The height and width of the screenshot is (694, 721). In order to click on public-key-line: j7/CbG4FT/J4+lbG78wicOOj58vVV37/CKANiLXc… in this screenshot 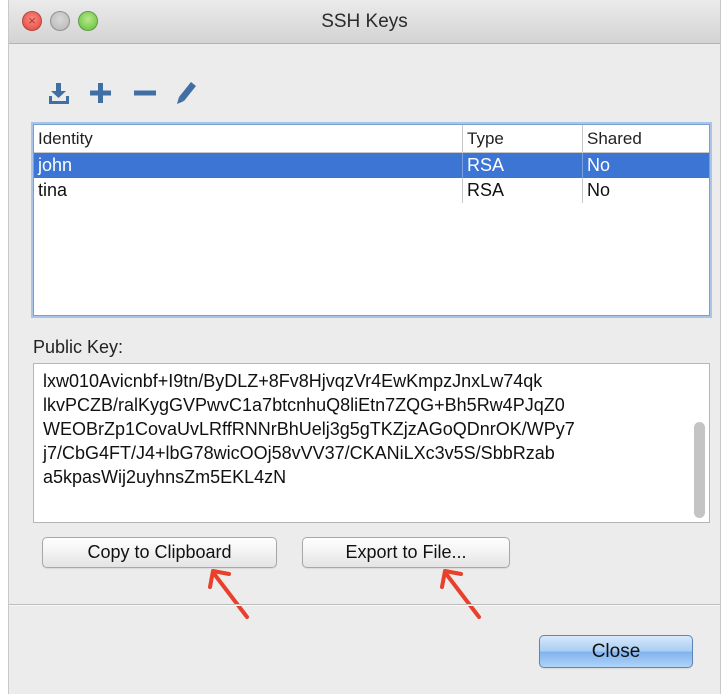, I will do `click(299, 453)`.